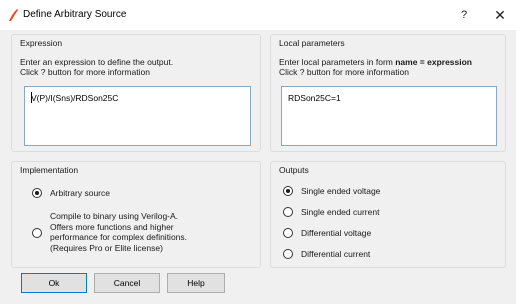 The height and width of the screenshot is (304, 516). What do you see at coordinates (196, 283) in the screenshot?
I see `help-button: Help` at bounding box center [196, 283].